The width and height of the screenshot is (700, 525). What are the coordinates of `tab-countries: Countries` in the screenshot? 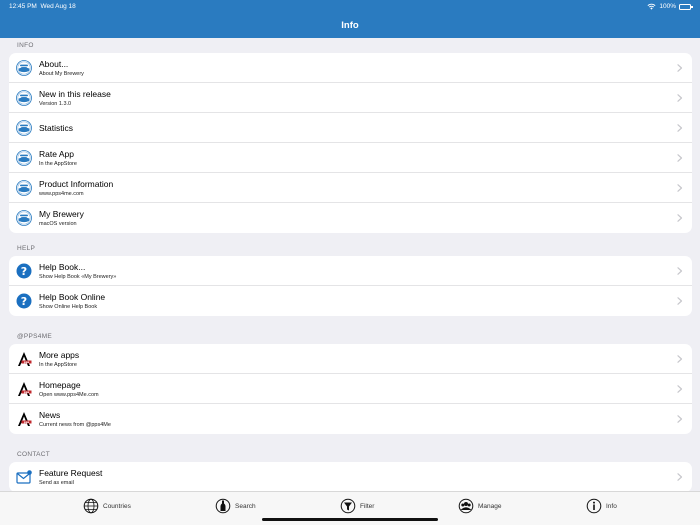 It's located at (107, 506).